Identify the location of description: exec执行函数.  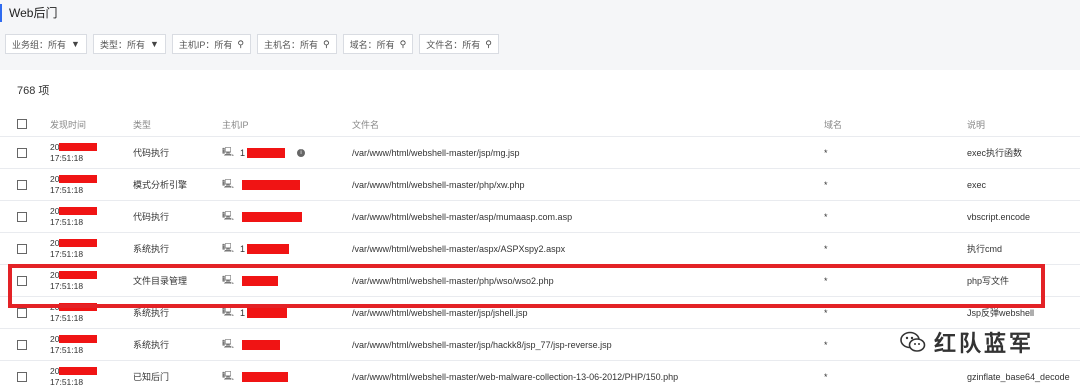
(995, 153).